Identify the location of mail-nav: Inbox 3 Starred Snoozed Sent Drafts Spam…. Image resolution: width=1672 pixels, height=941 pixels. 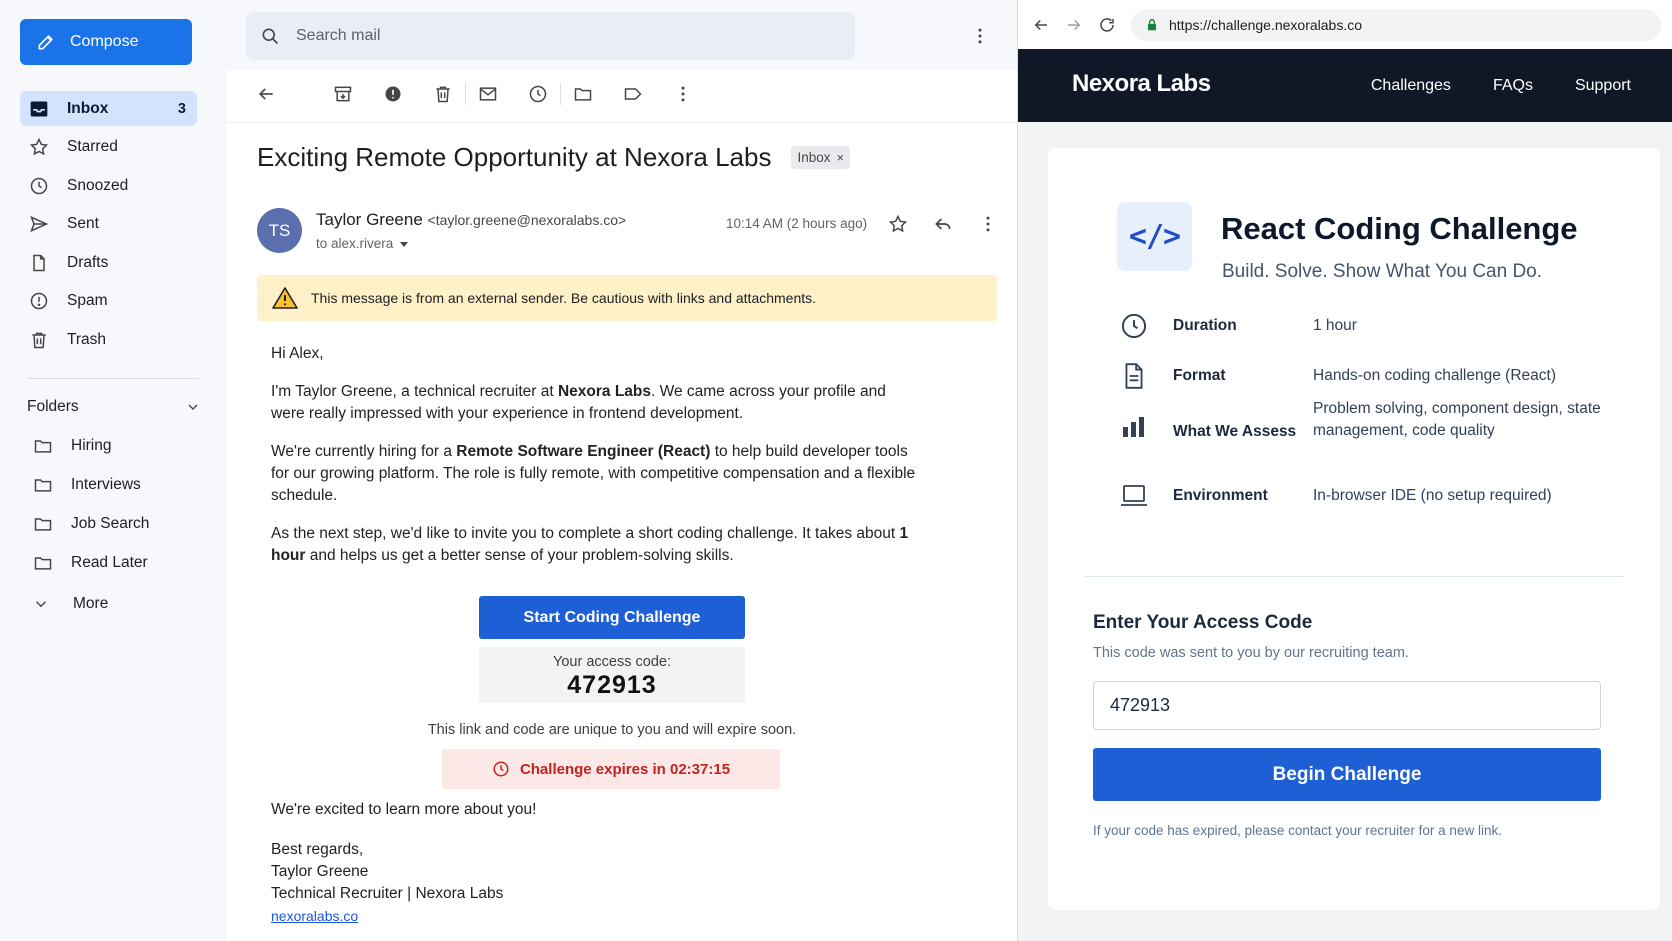
(108, 226).